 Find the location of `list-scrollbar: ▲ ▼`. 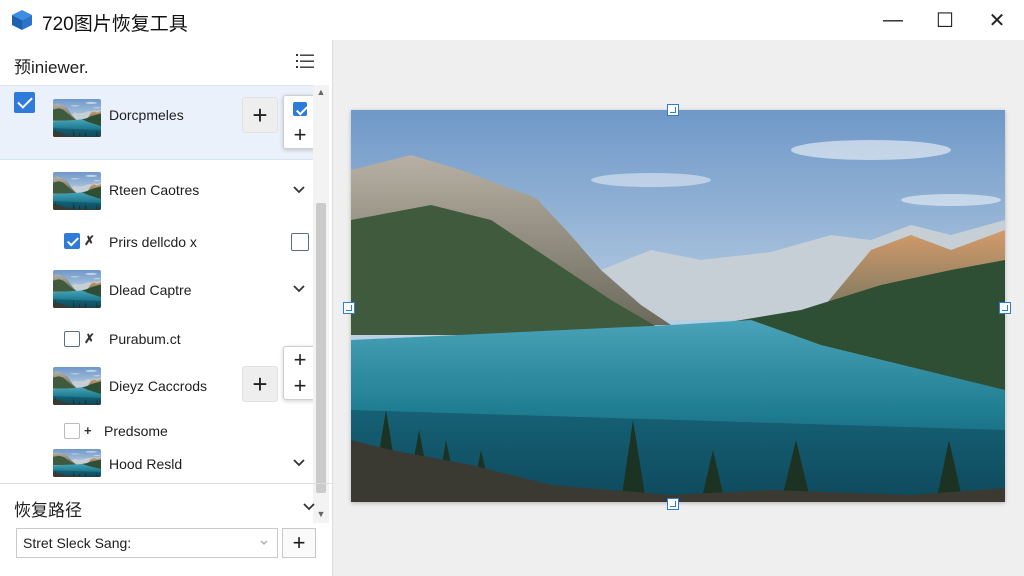

list-scrollbar: ▲ ▼ is located at coordinates (321, 304).